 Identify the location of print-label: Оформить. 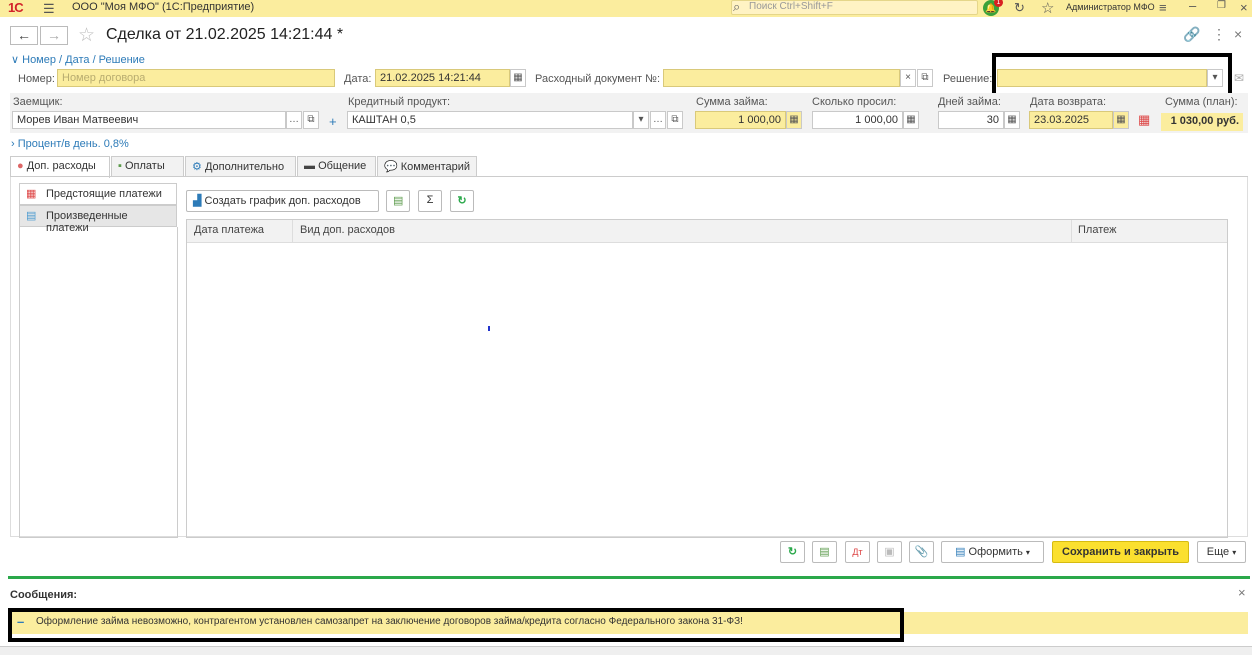
(995, 552).